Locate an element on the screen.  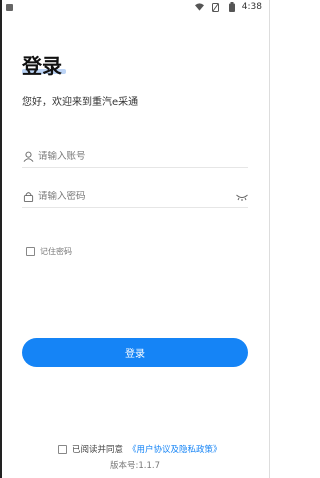
agreement-row: 已阅读并同意 《用户协议及隐私政策》 is located at coordinates (140, 449).